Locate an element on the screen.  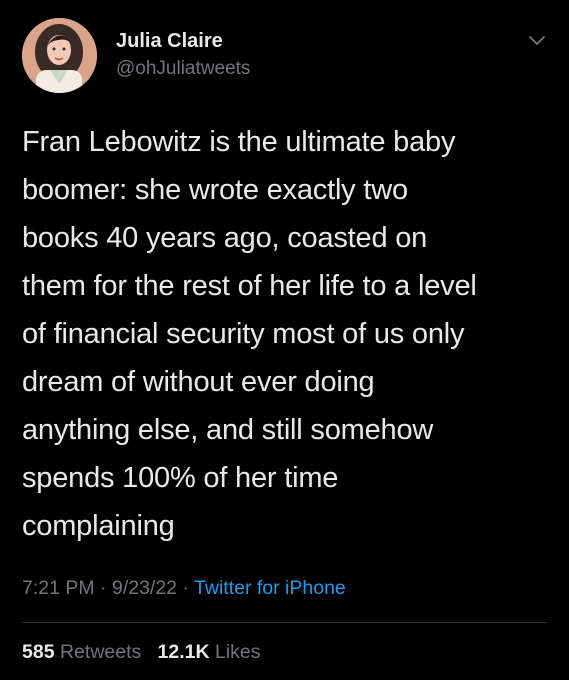
tweet-text-line: of financial security most of us only is located at coordinates (243, 334).